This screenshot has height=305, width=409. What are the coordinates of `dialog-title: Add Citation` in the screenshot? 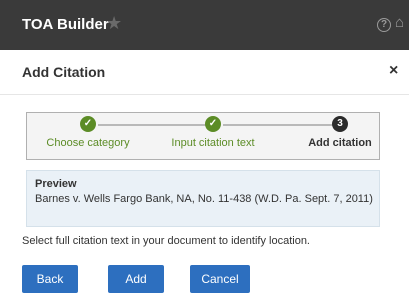 It's located at (64, 72).